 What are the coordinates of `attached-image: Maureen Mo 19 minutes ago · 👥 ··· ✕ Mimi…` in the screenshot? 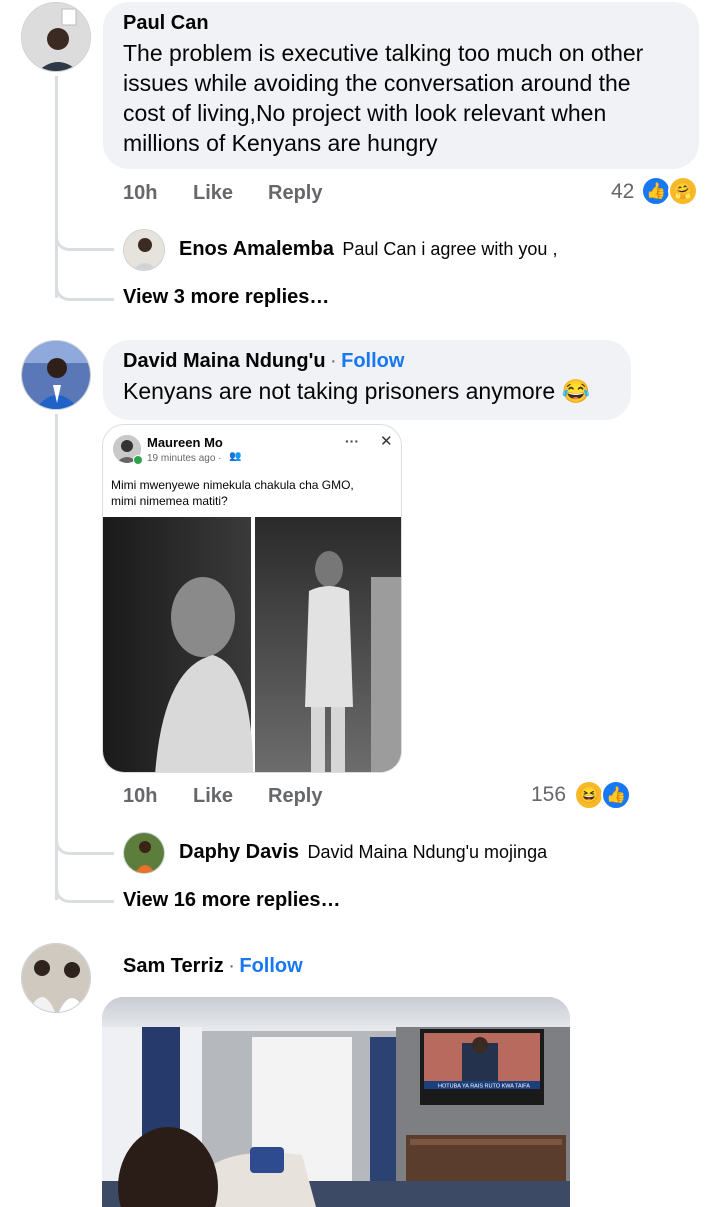 It's located at (252, 598).